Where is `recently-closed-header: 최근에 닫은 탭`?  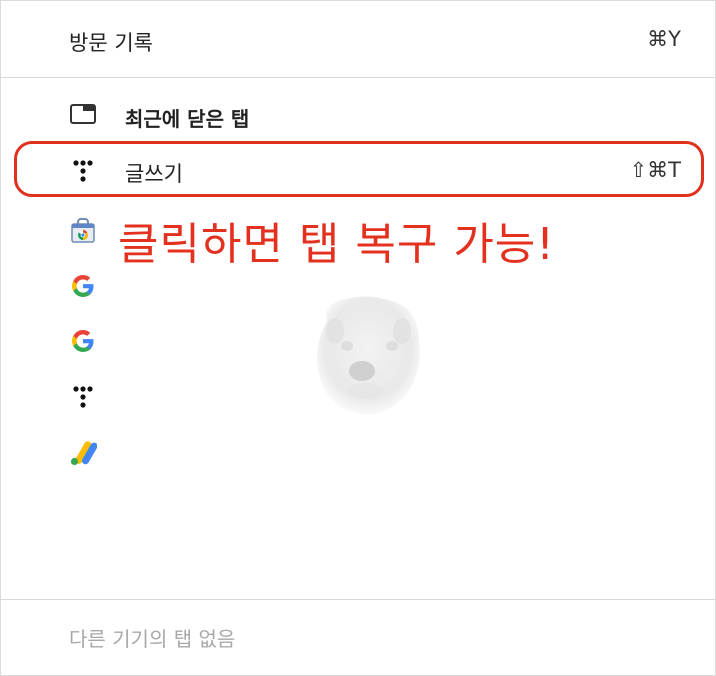 recently-closed-header: 최근에 닫은 탭 is located at coordinates (358, 115).